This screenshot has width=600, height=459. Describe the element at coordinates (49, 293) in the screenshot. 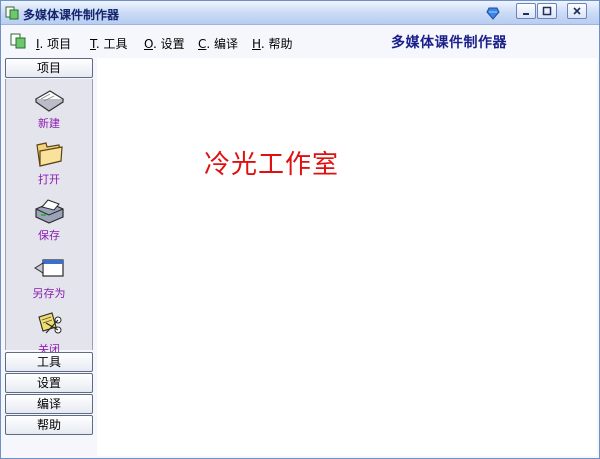

I see `tool-save-as-label: 另存为` at that location.